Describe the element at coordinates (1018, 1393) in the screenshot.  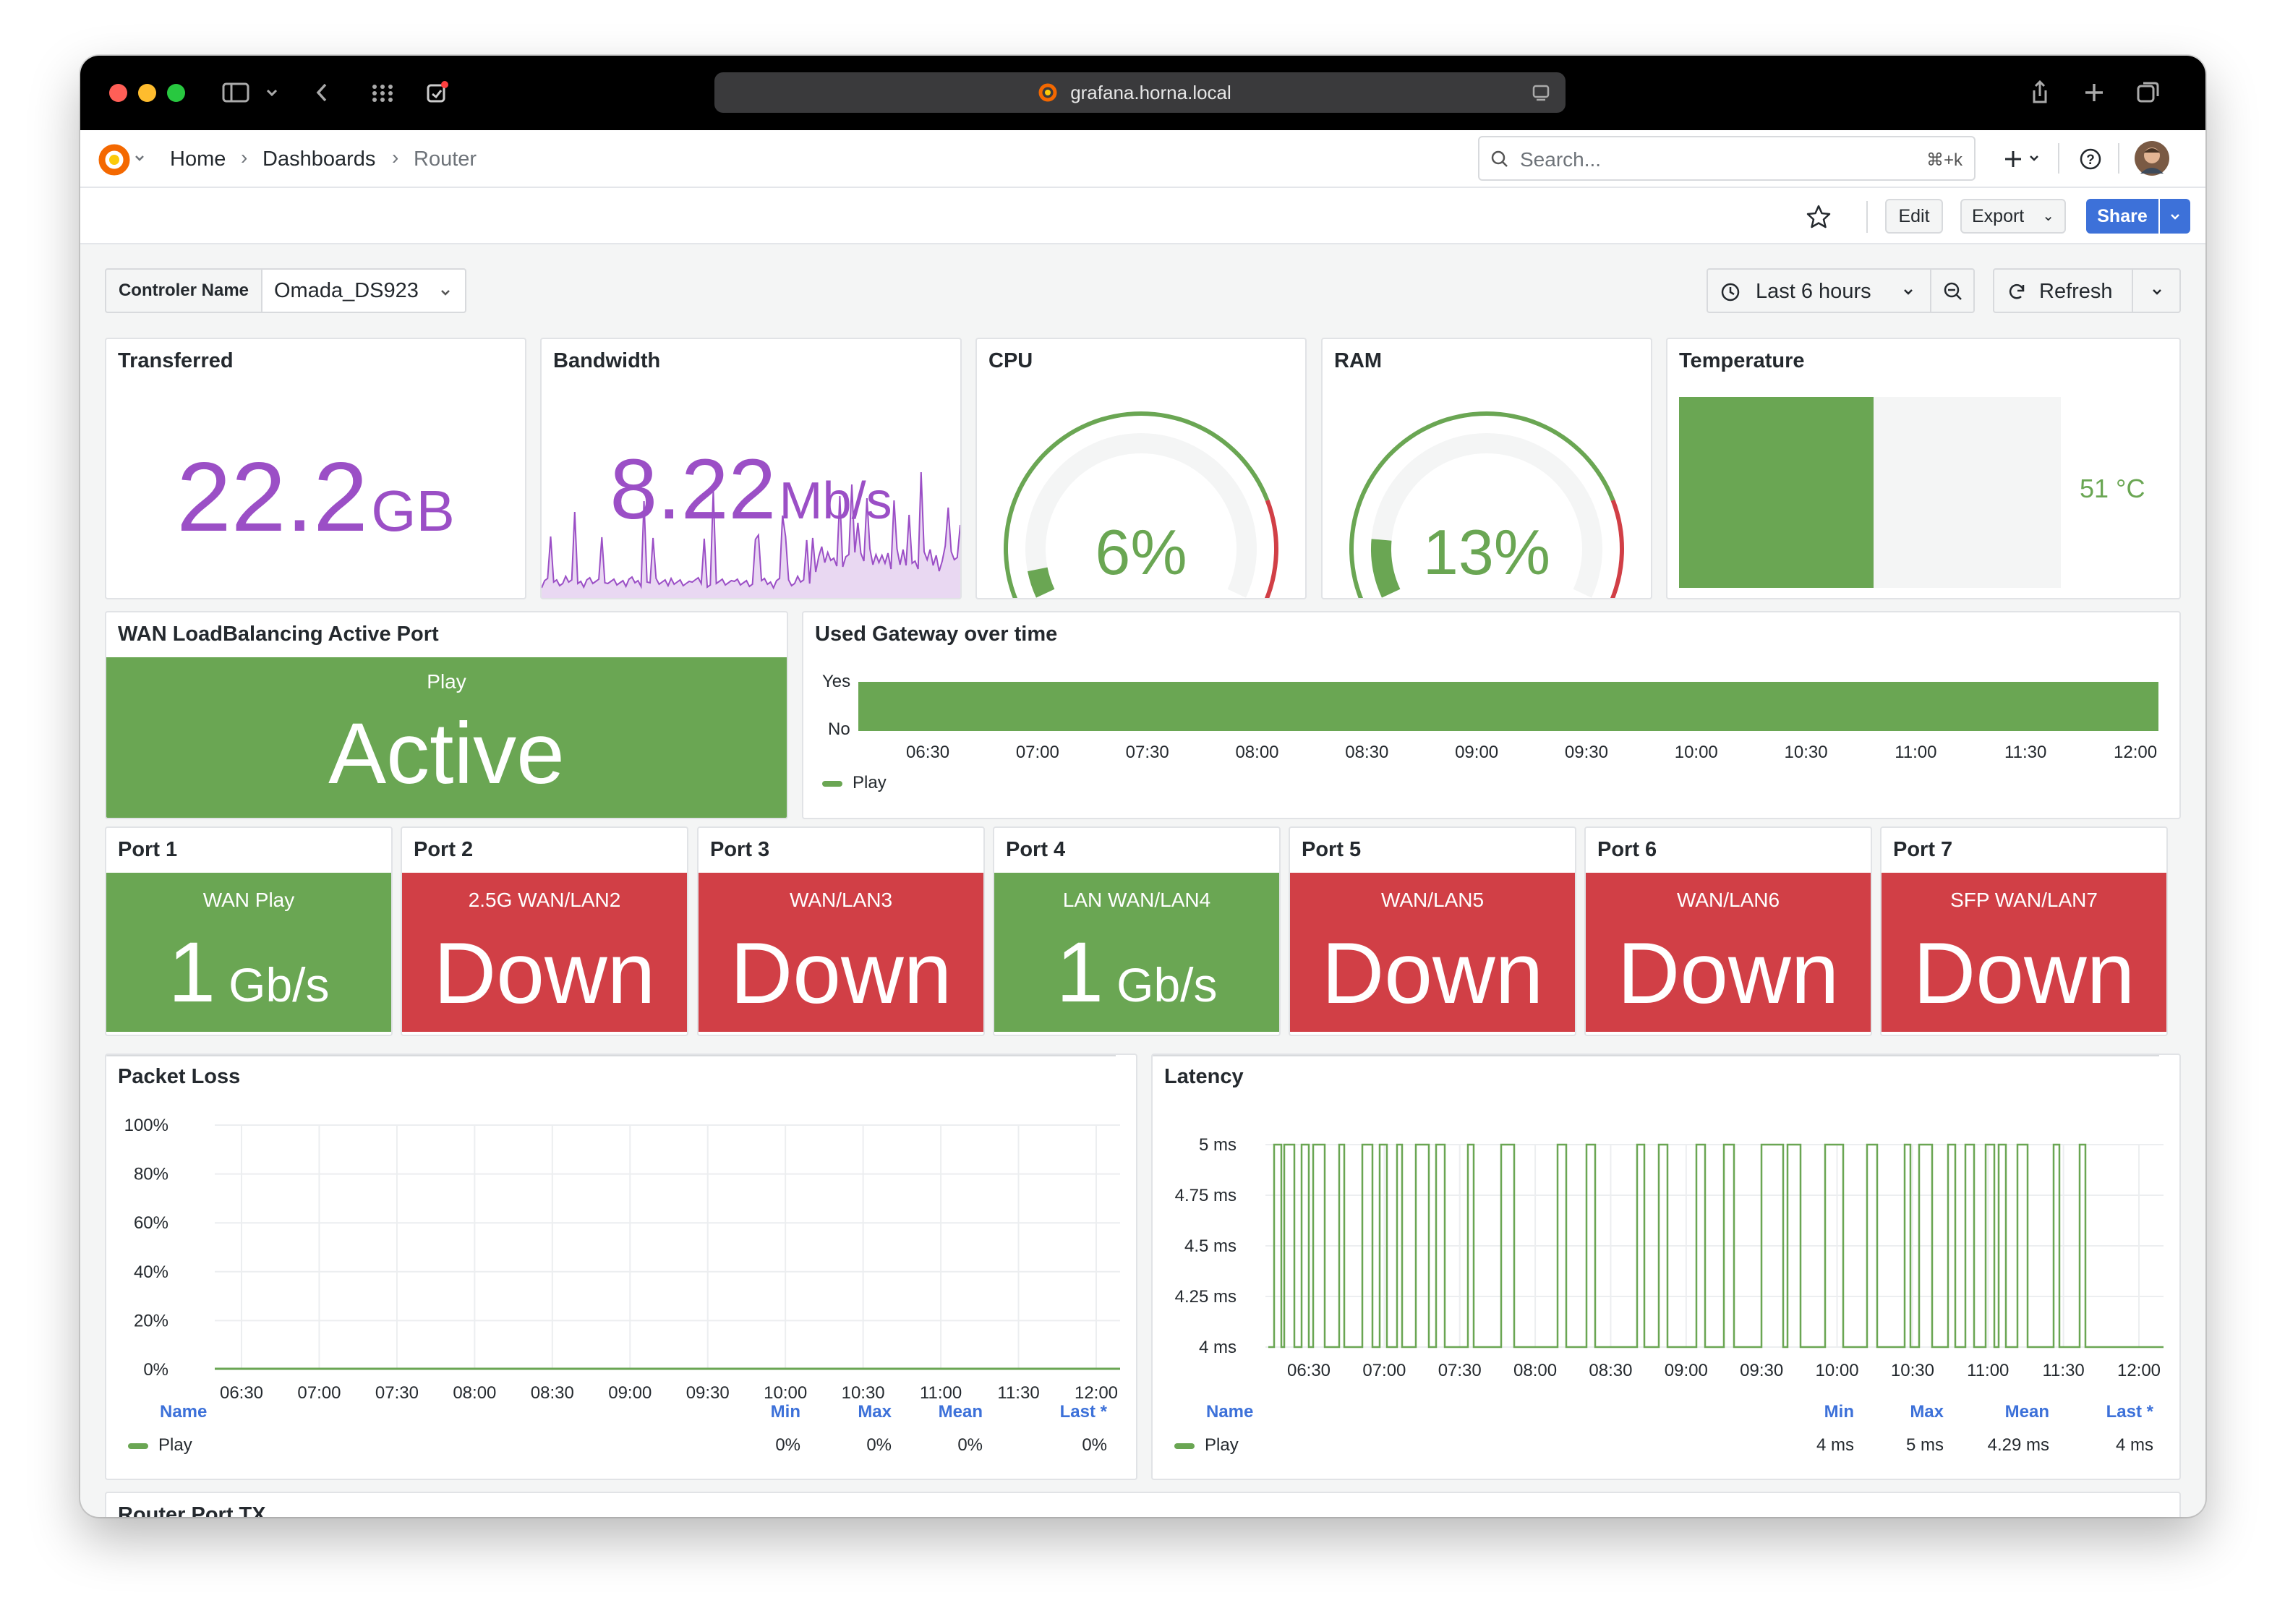
I see `x-tick: 11:30` at that location.